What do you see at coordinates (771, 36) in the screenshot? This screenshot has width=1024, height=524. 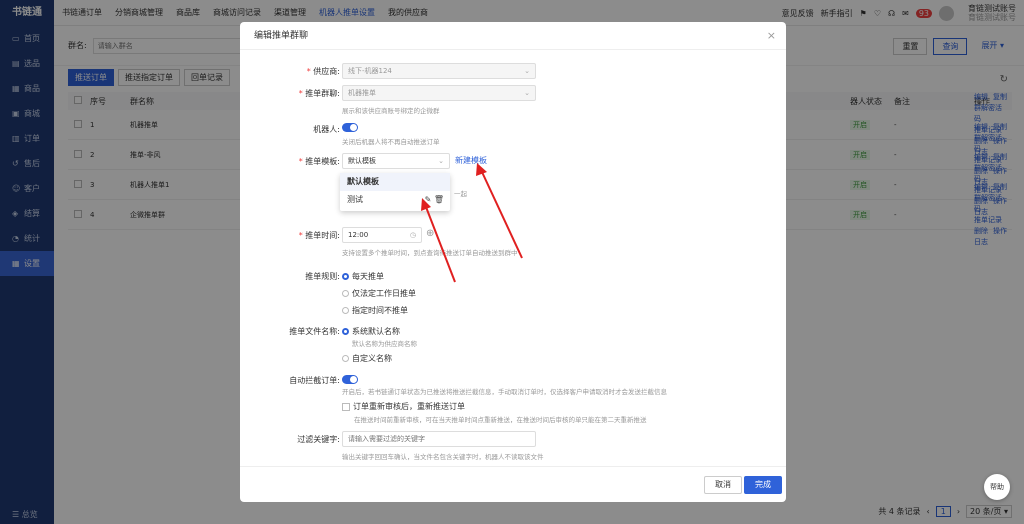 I see `close-icon: ×` at bounding box center [771, 36].